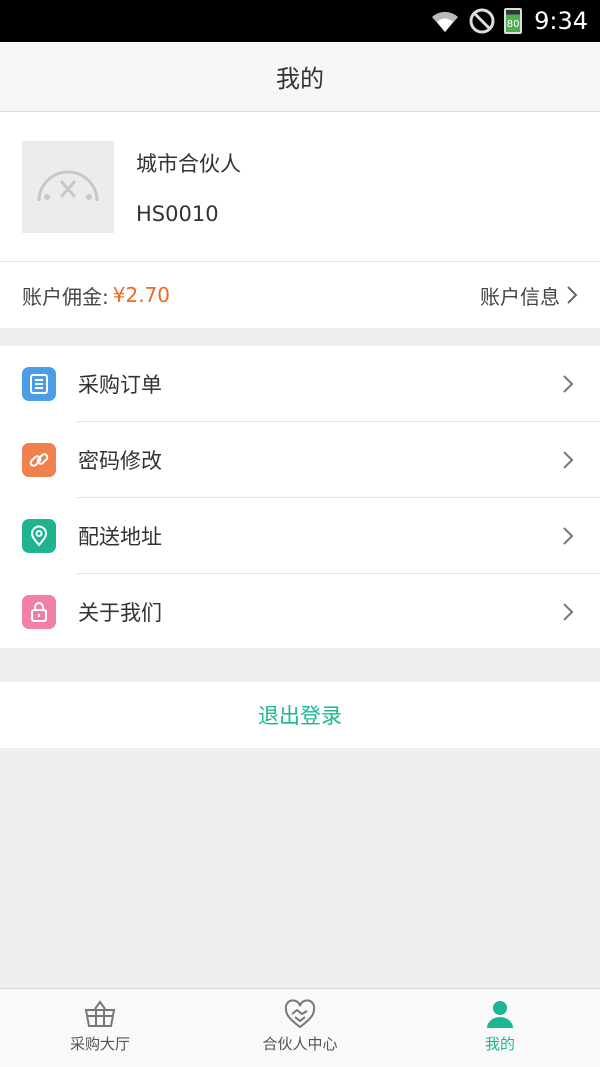  What do you see at coordinates (99, 1044) in the screenshot?
I see `tab-label: 采购大厅` at bounding box center [99, 1044].